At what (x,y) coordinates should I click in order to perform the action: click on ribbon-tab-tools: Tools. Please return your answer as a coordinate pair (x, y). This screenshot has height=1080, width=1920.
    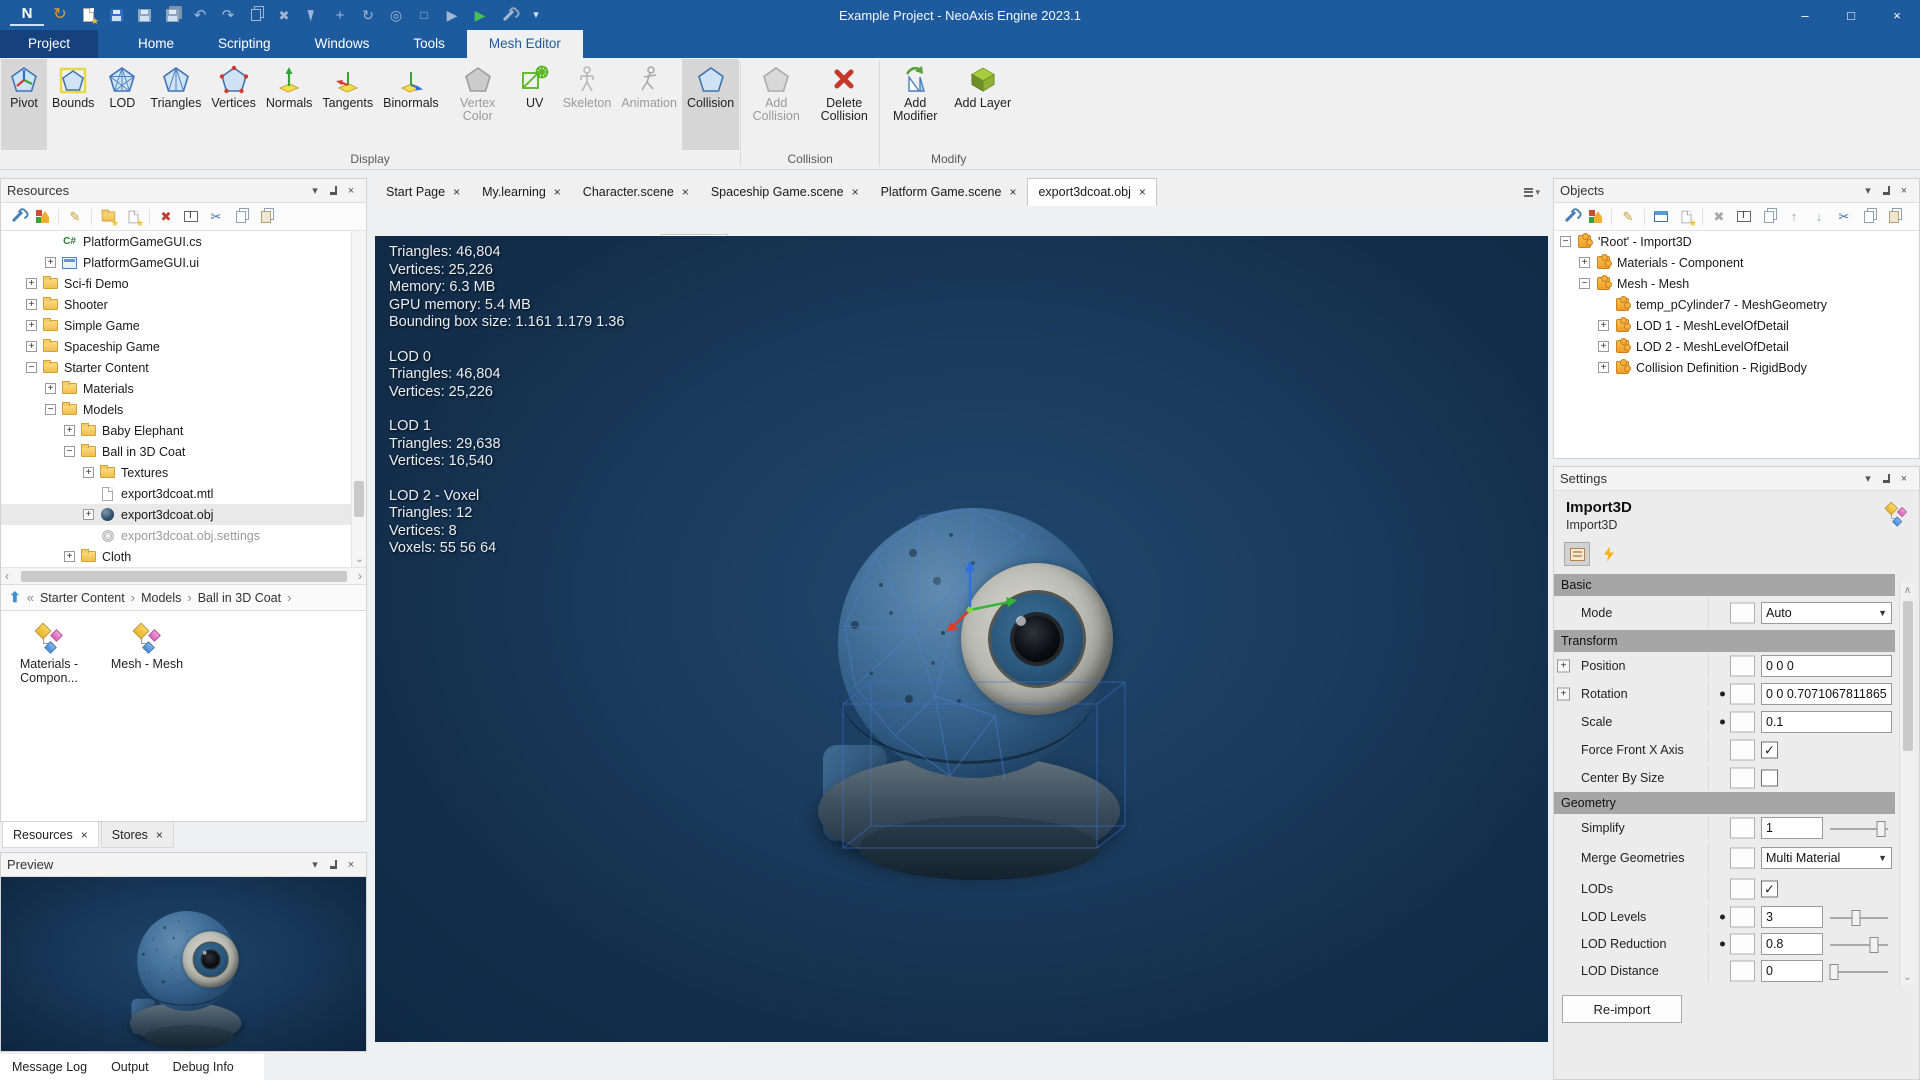
    Looking at the image, I should click on (429, 44).